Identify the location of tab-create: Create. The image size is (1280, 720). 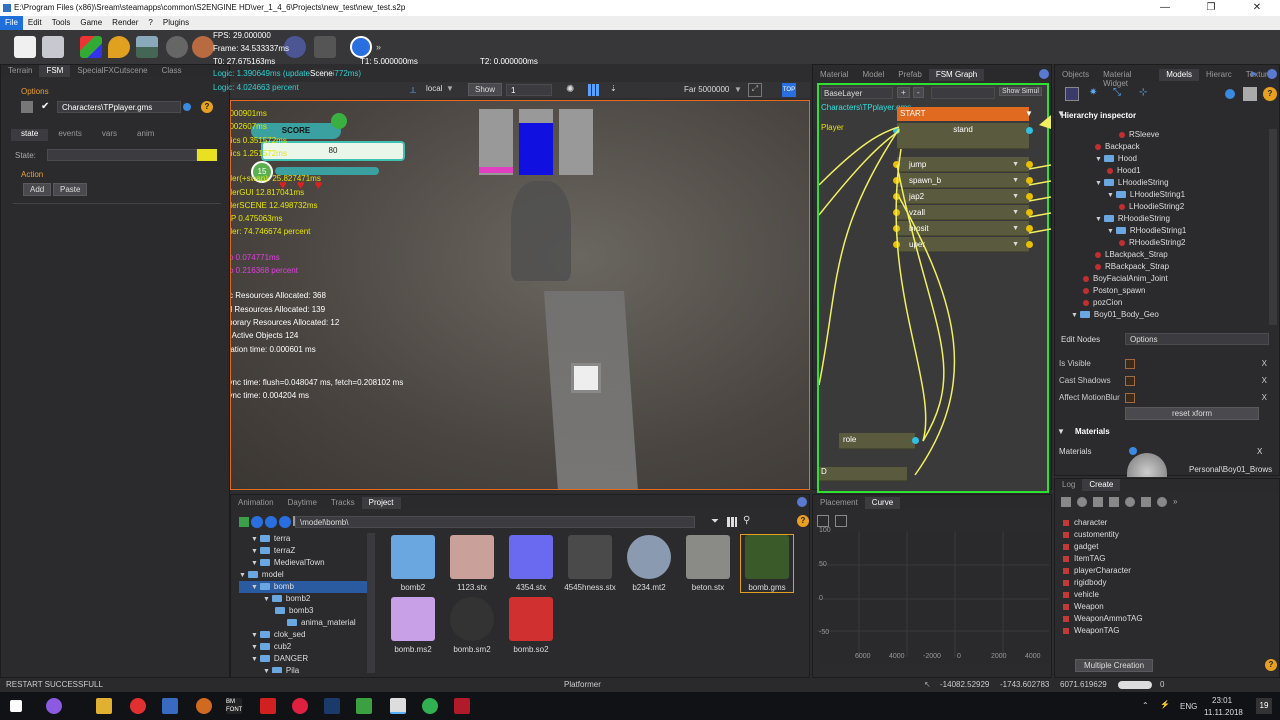
(1101, 485).